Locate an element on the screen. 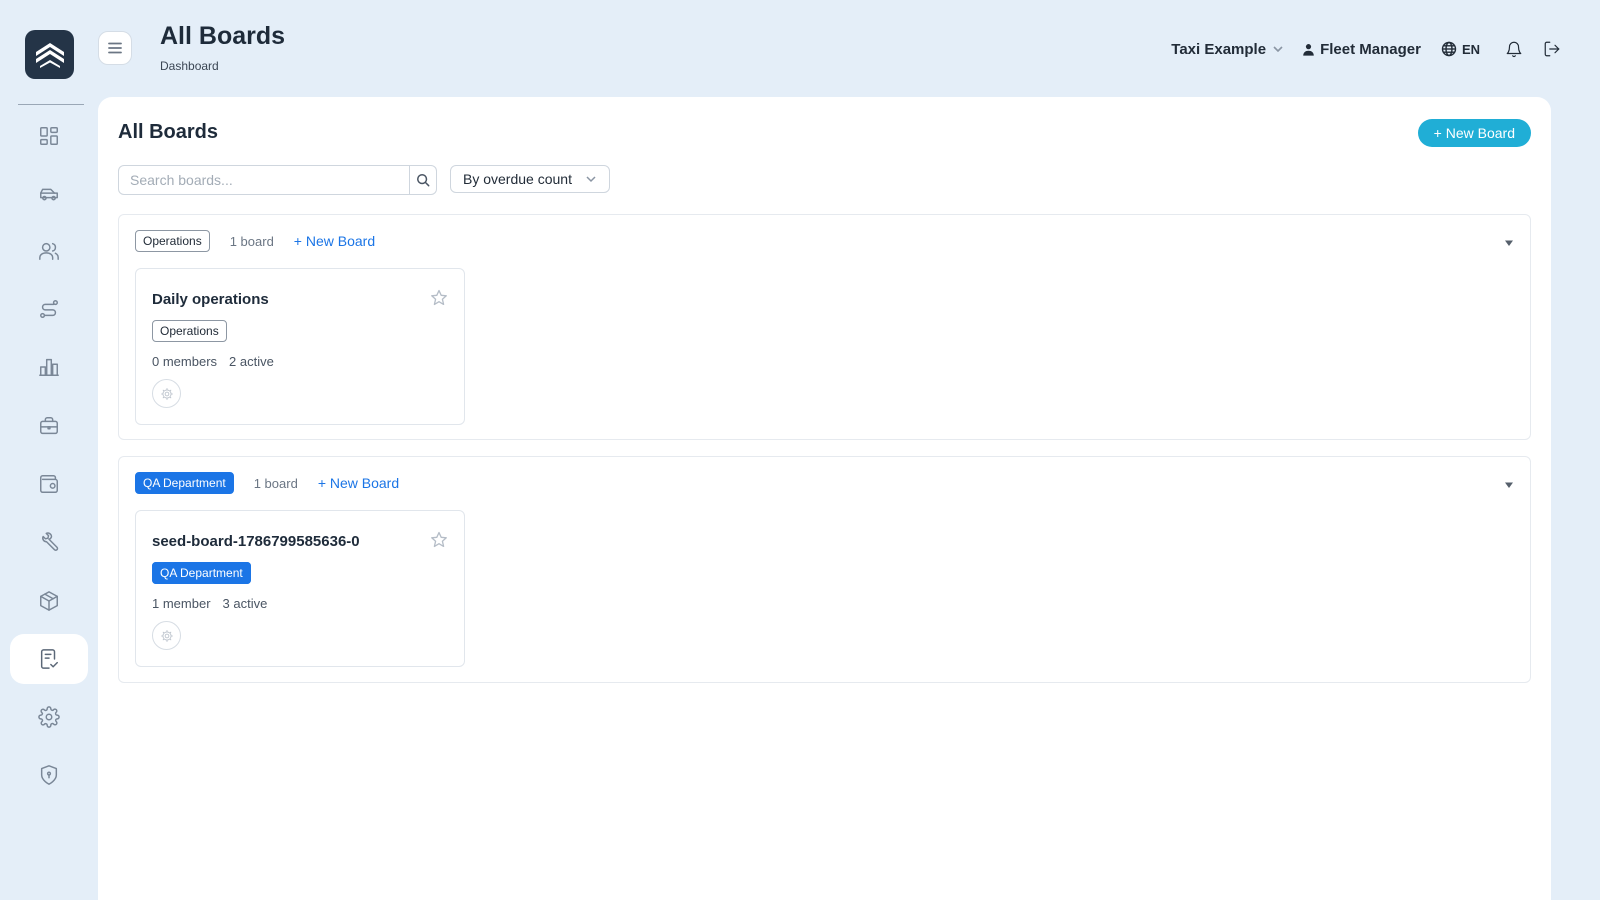  sidebar-item-boards is located at coordinates (49, 659).